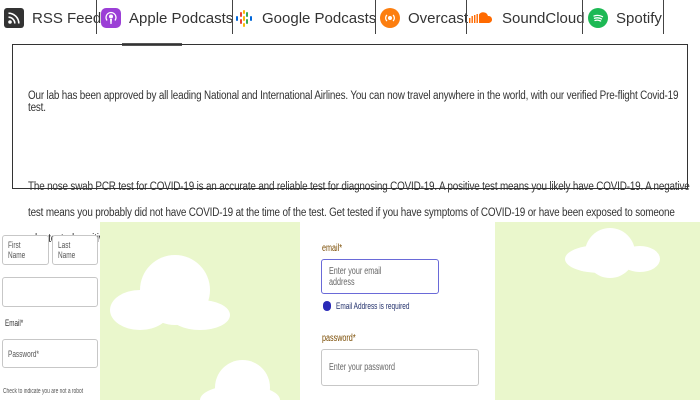  I want to click on login-password-label: password*, so click(339, 338).